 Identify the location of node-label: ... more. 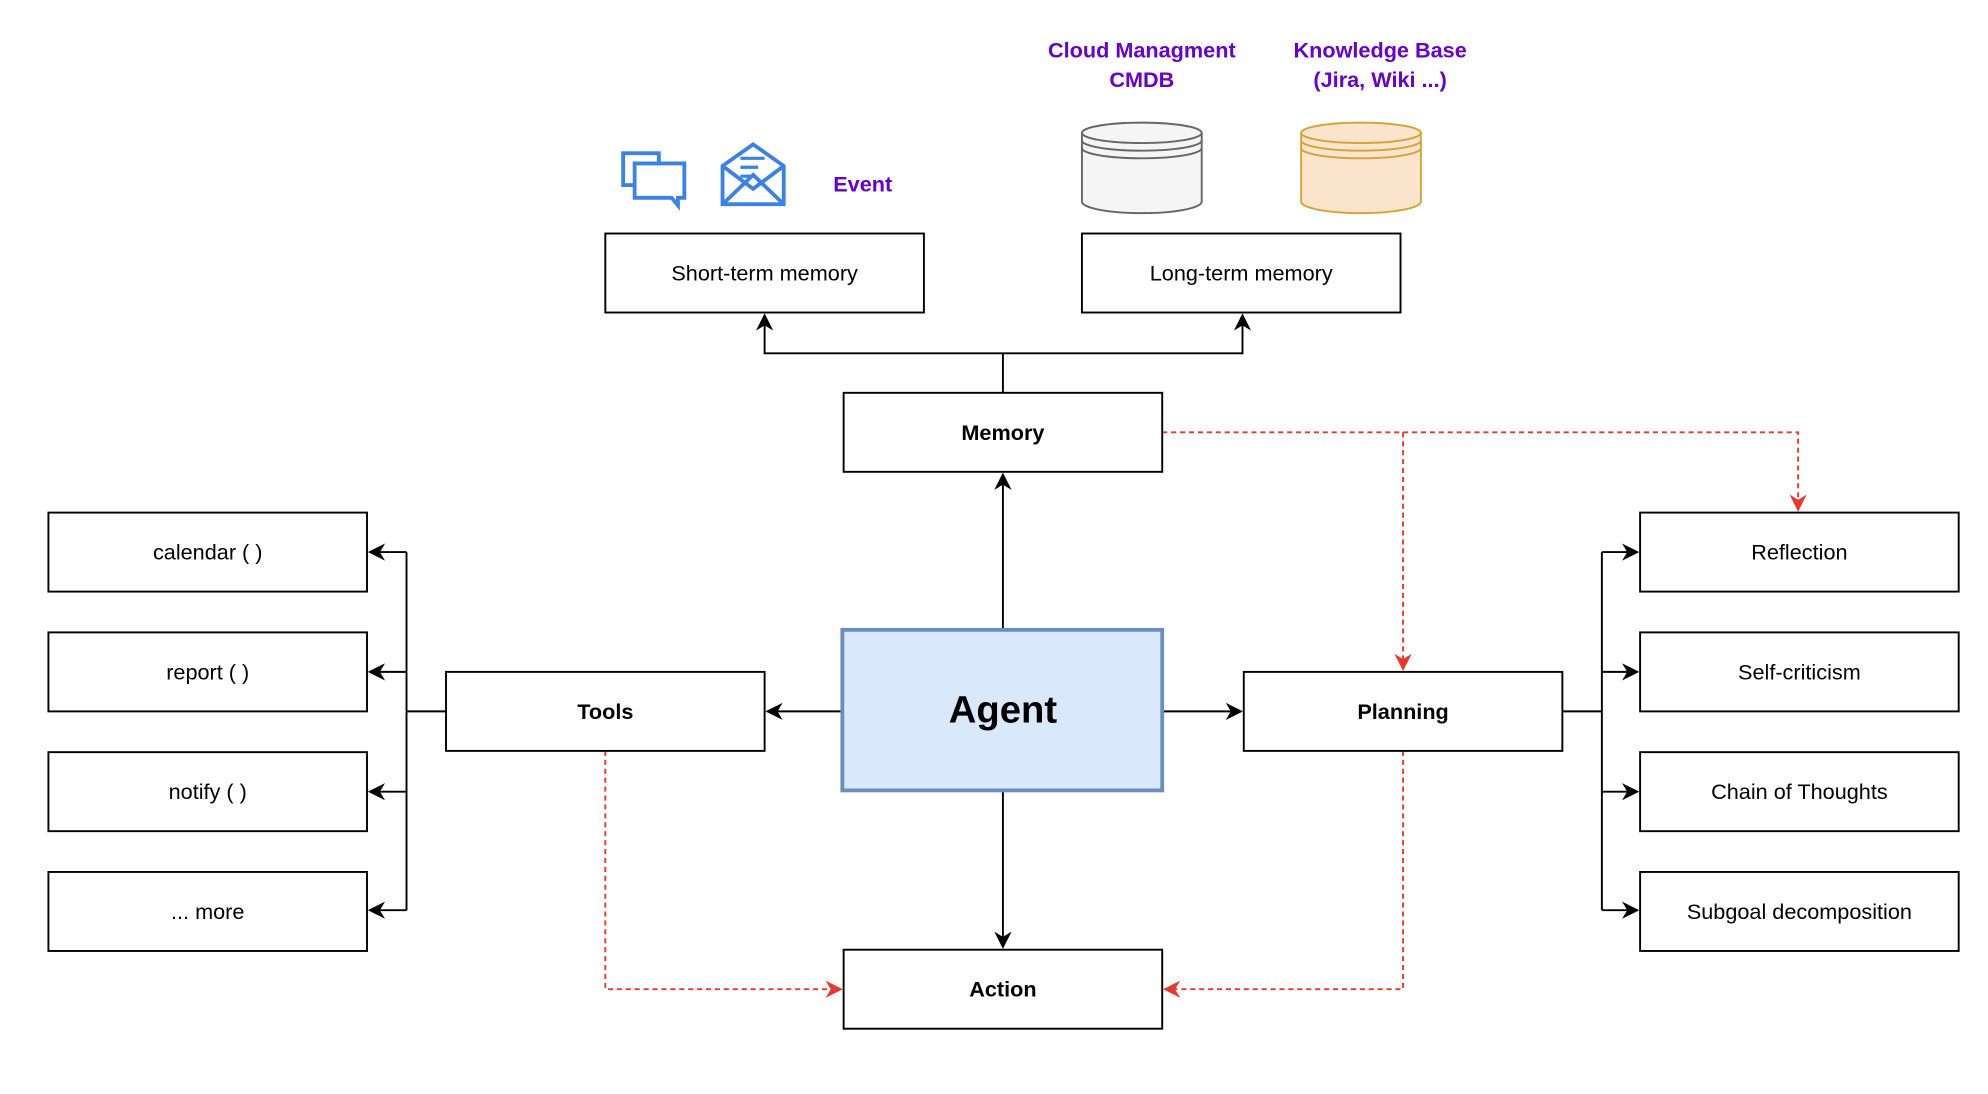
(207, 911).